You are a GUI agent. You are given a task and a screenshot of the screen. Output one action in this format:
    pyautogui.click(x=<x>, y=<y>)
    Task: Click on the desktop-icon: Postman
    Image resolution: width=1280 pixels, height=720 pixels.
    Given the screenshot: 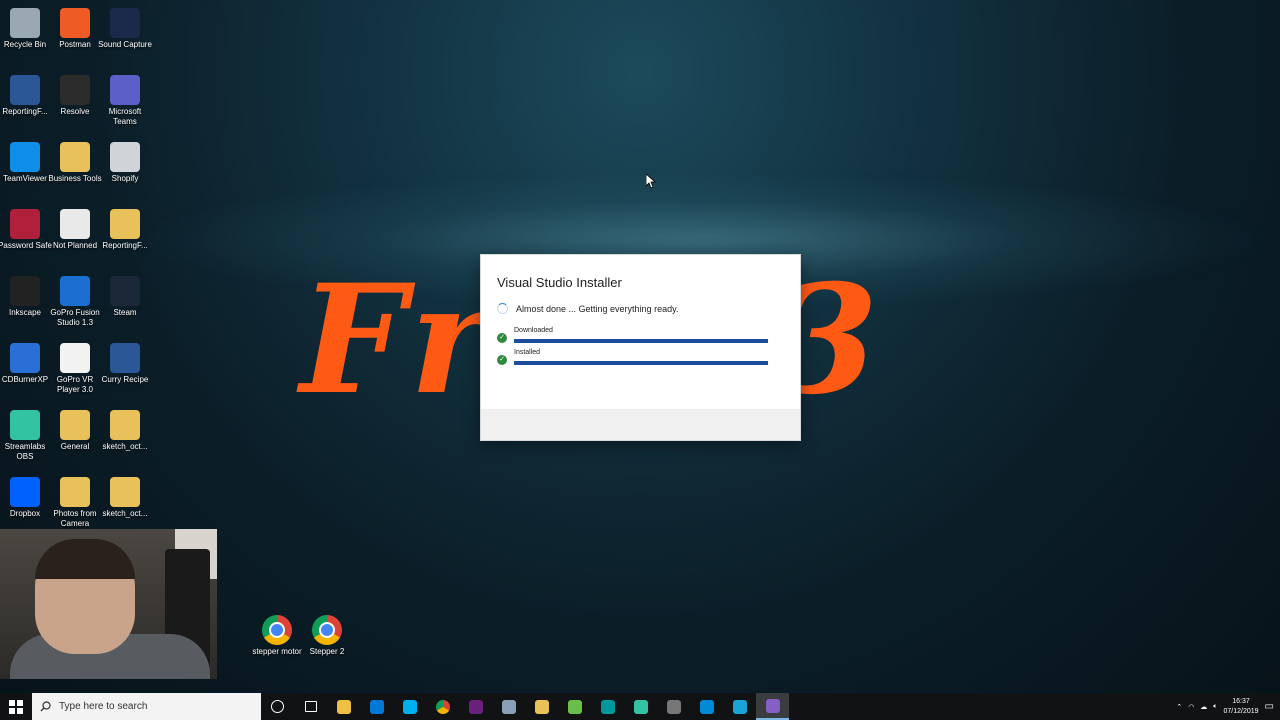 What is the action you would take?
    pyautogui.click(x=75, y=35)
    